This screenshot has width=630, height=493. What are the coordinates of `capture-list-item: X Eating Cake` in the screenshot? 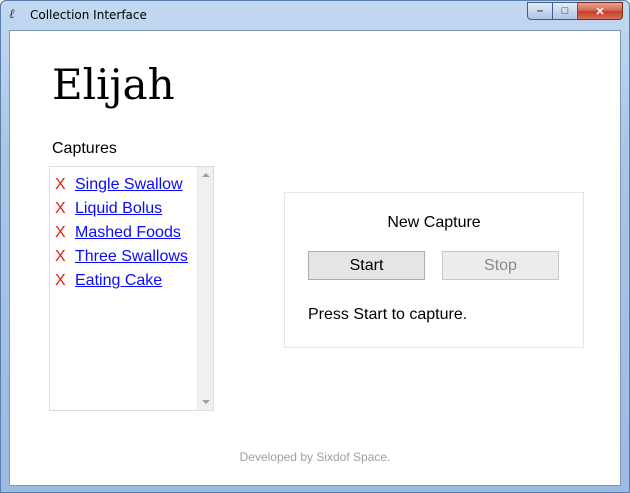 It's located at (121, 281).